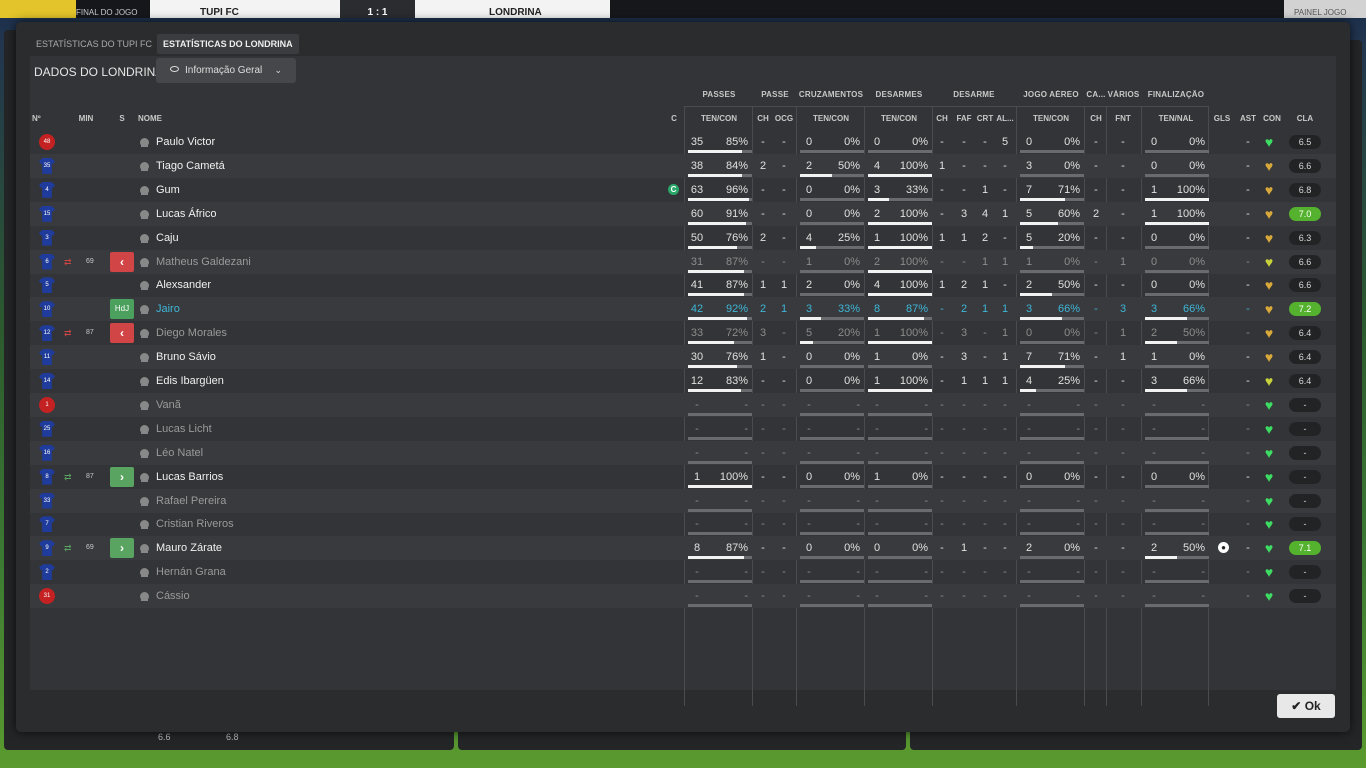  I want to click on tackle-faf: -, so click(964, 476).